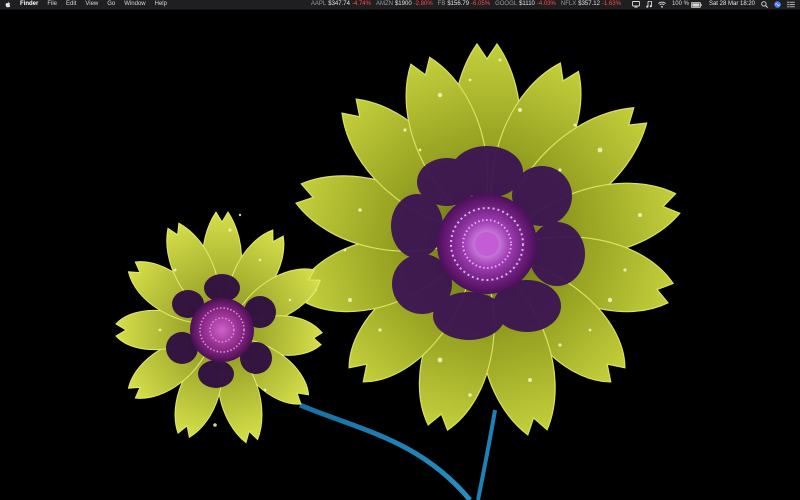 The width and height of the screenshot is (800, 500). Describe the element at coordinates (8, 4) in the screenshot. I see `apple-logo-icon` at that location.